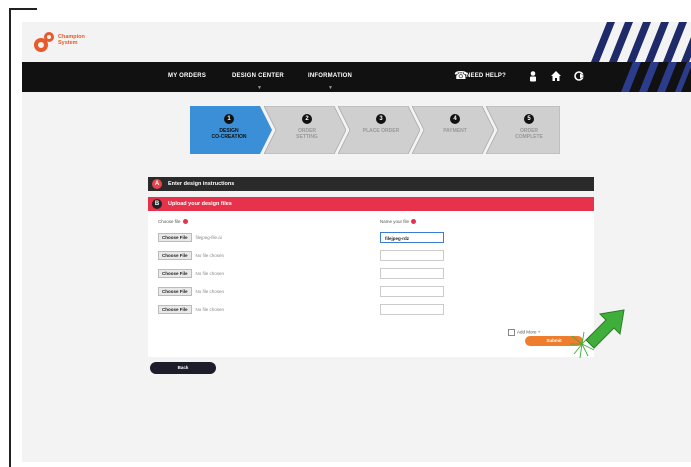 Image resolution: width=691 pixels, height=467 pixels. I want to click on step-2-line2: SETTING, so click(307, 137).